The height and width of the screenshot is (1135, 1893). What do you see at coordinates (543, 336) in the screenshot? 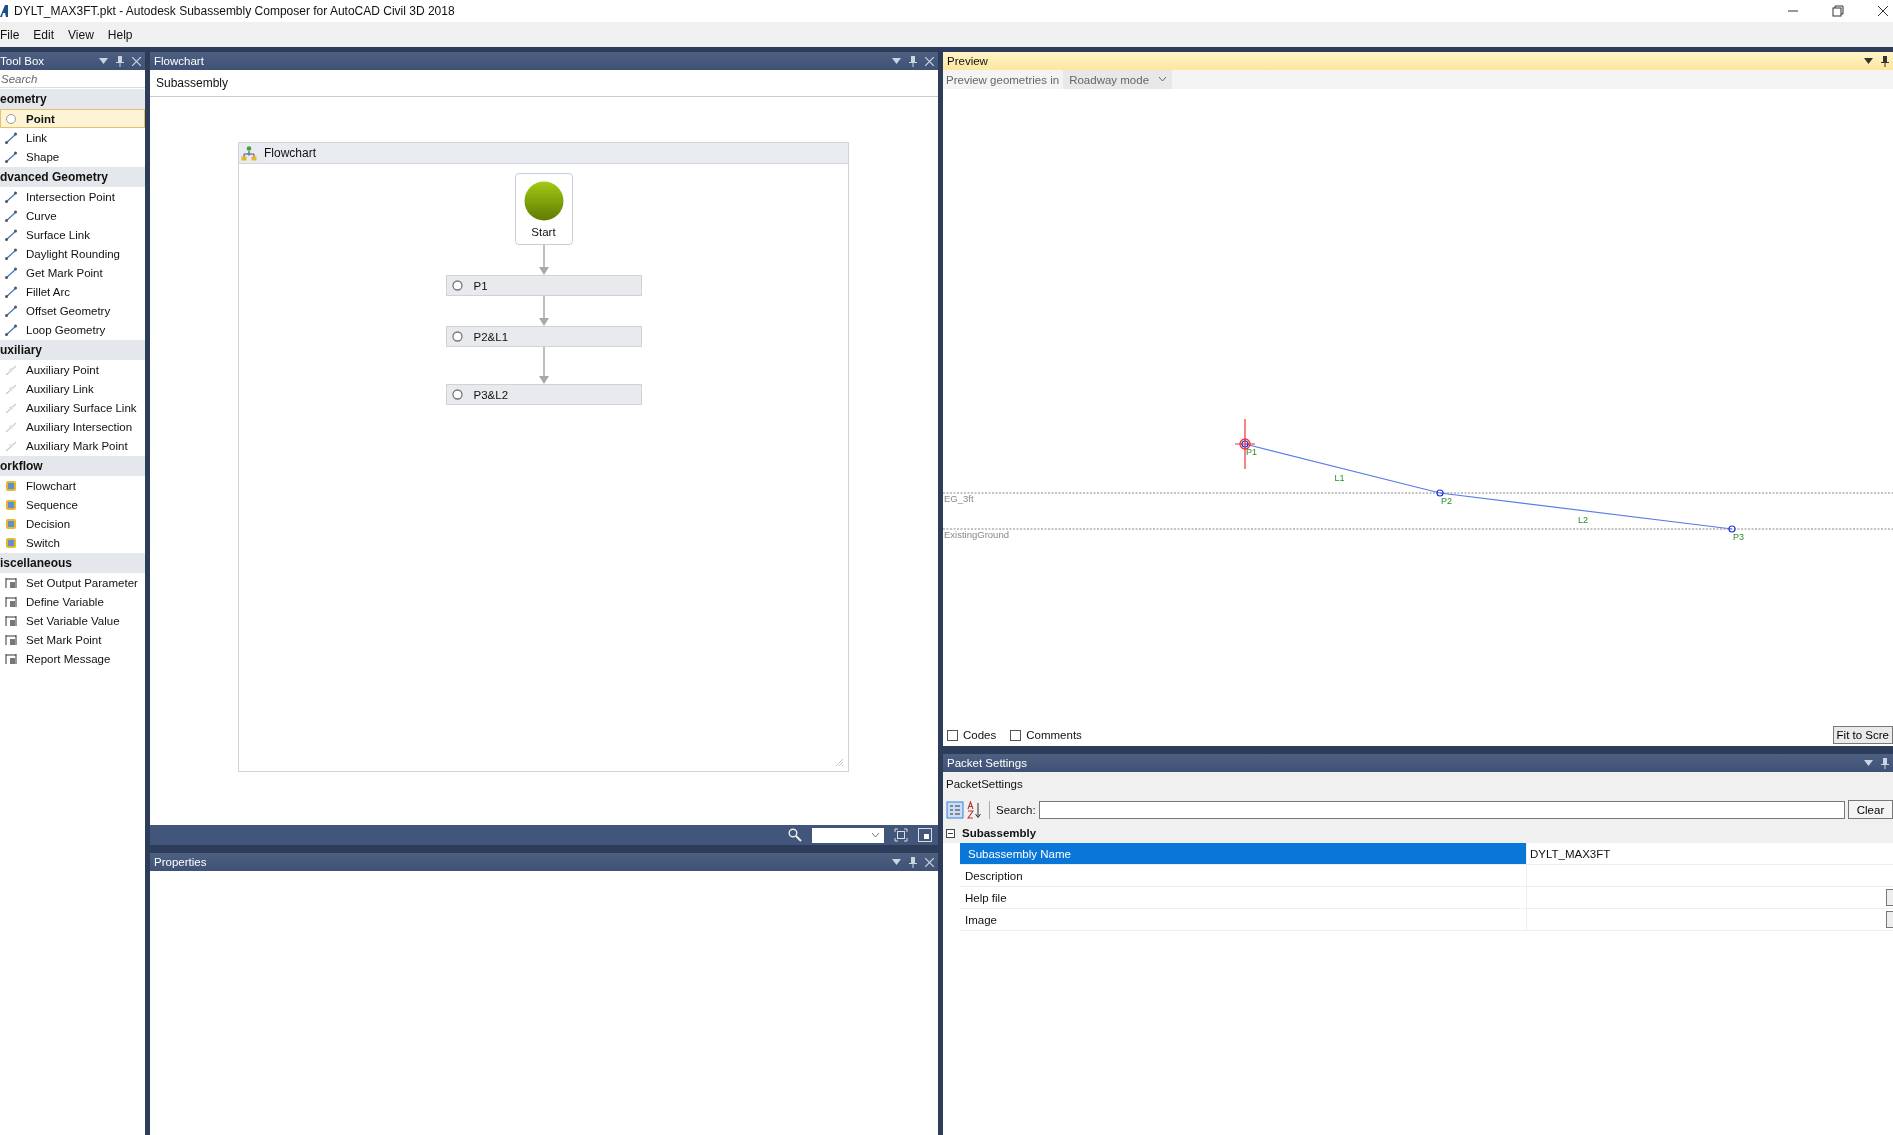
I see `step-node: P2&L1` at bounding box center [543, 336].